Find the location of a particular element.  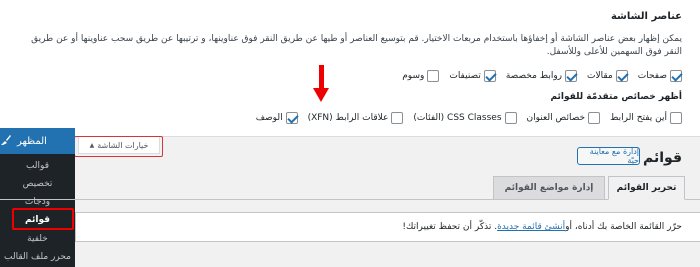

sidebar-item-customize: تخصيص is located at coordinates (37, 184).